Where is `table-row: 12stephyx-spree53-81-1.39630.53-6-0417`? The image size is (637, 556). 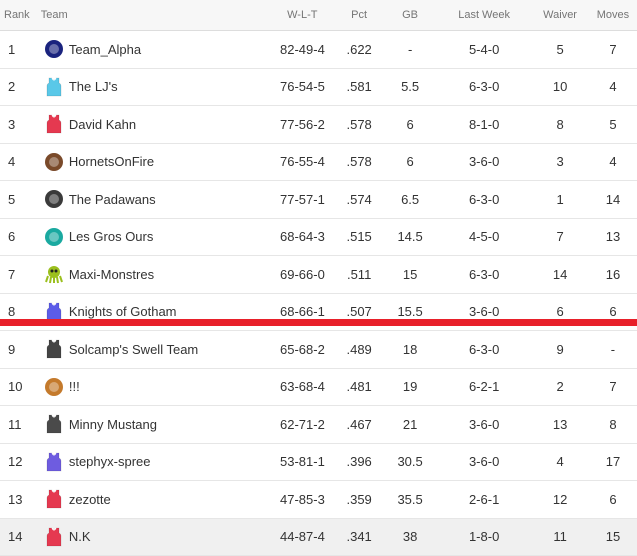 table-row: 12stephyx-spree53-81-1.39630.53-6-0417 is located at coordinates (318, 463).